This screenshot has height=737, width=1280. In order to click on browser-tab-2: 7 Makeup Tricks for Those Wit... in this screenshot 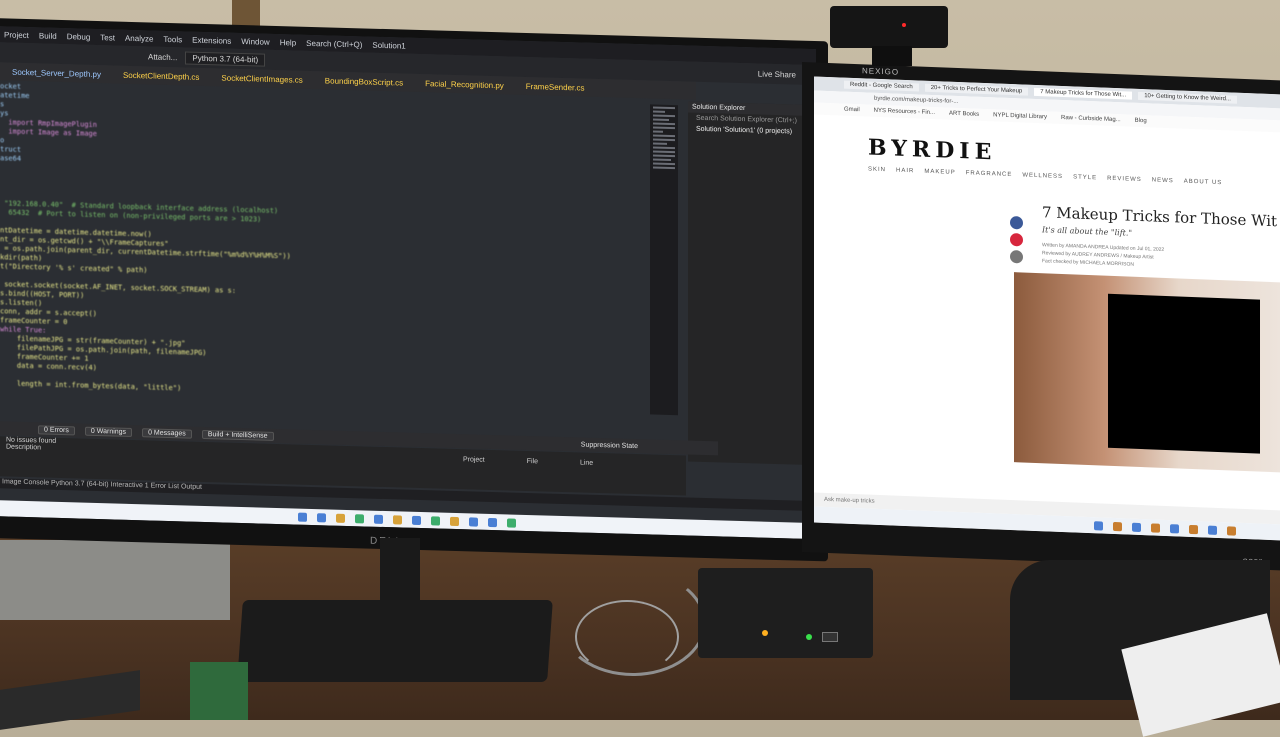, I will do `click(1083, 93)`.